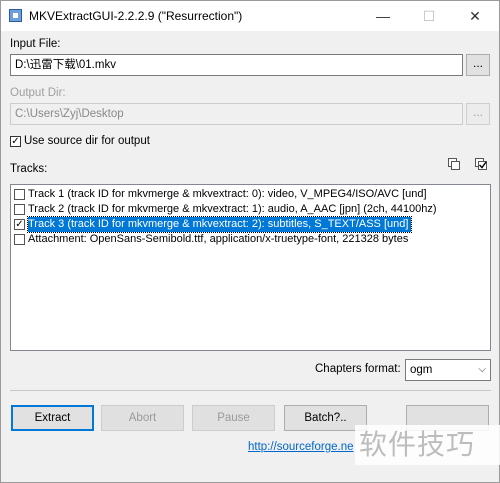 The height and width of the screenshot is (483, 500). Describe the element at coordinates (35, 44) in the screenshot. I see `input-file-label: Input File:` at that location.